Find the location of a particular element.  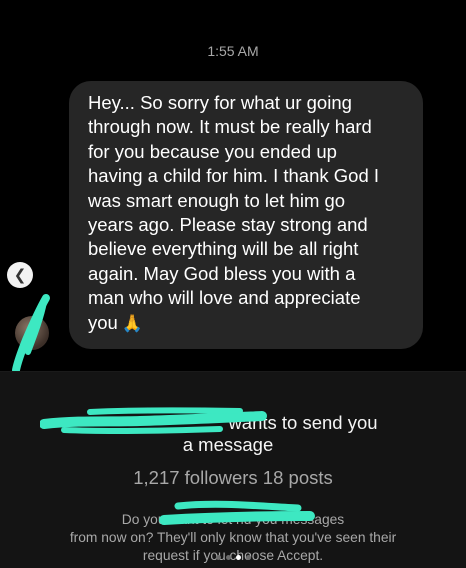

carousel-dots is located at coordinates (233, 557).